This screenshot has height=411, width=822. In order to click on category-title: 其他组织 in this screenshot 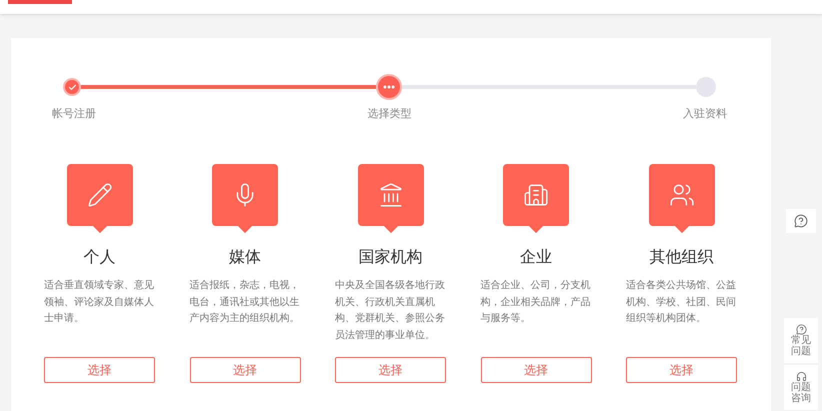, I will do `click(682, 258)`.